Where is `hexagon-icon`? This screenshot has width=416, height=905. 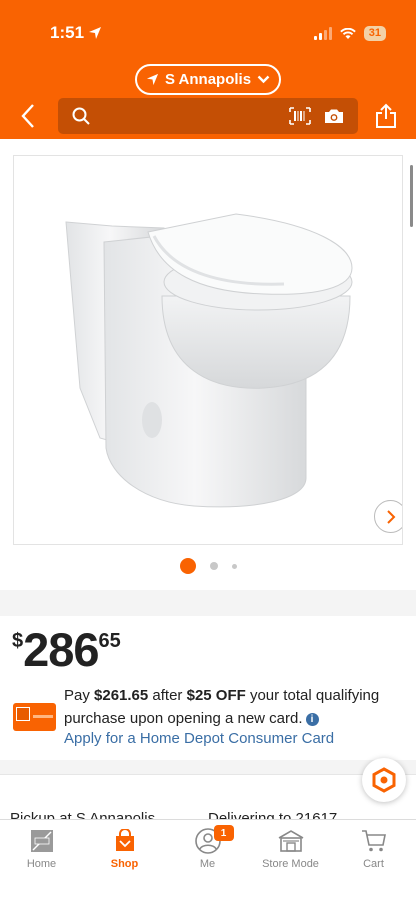 hexagon-icon is located at coordinates (384, 780).